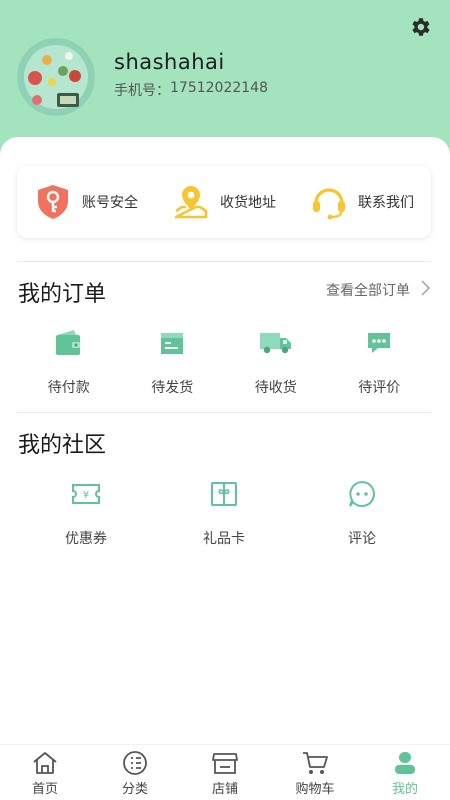 The height and width of the screenshot is (800, 450). I want to click on tab-store: 店铺, so click(225, 772).